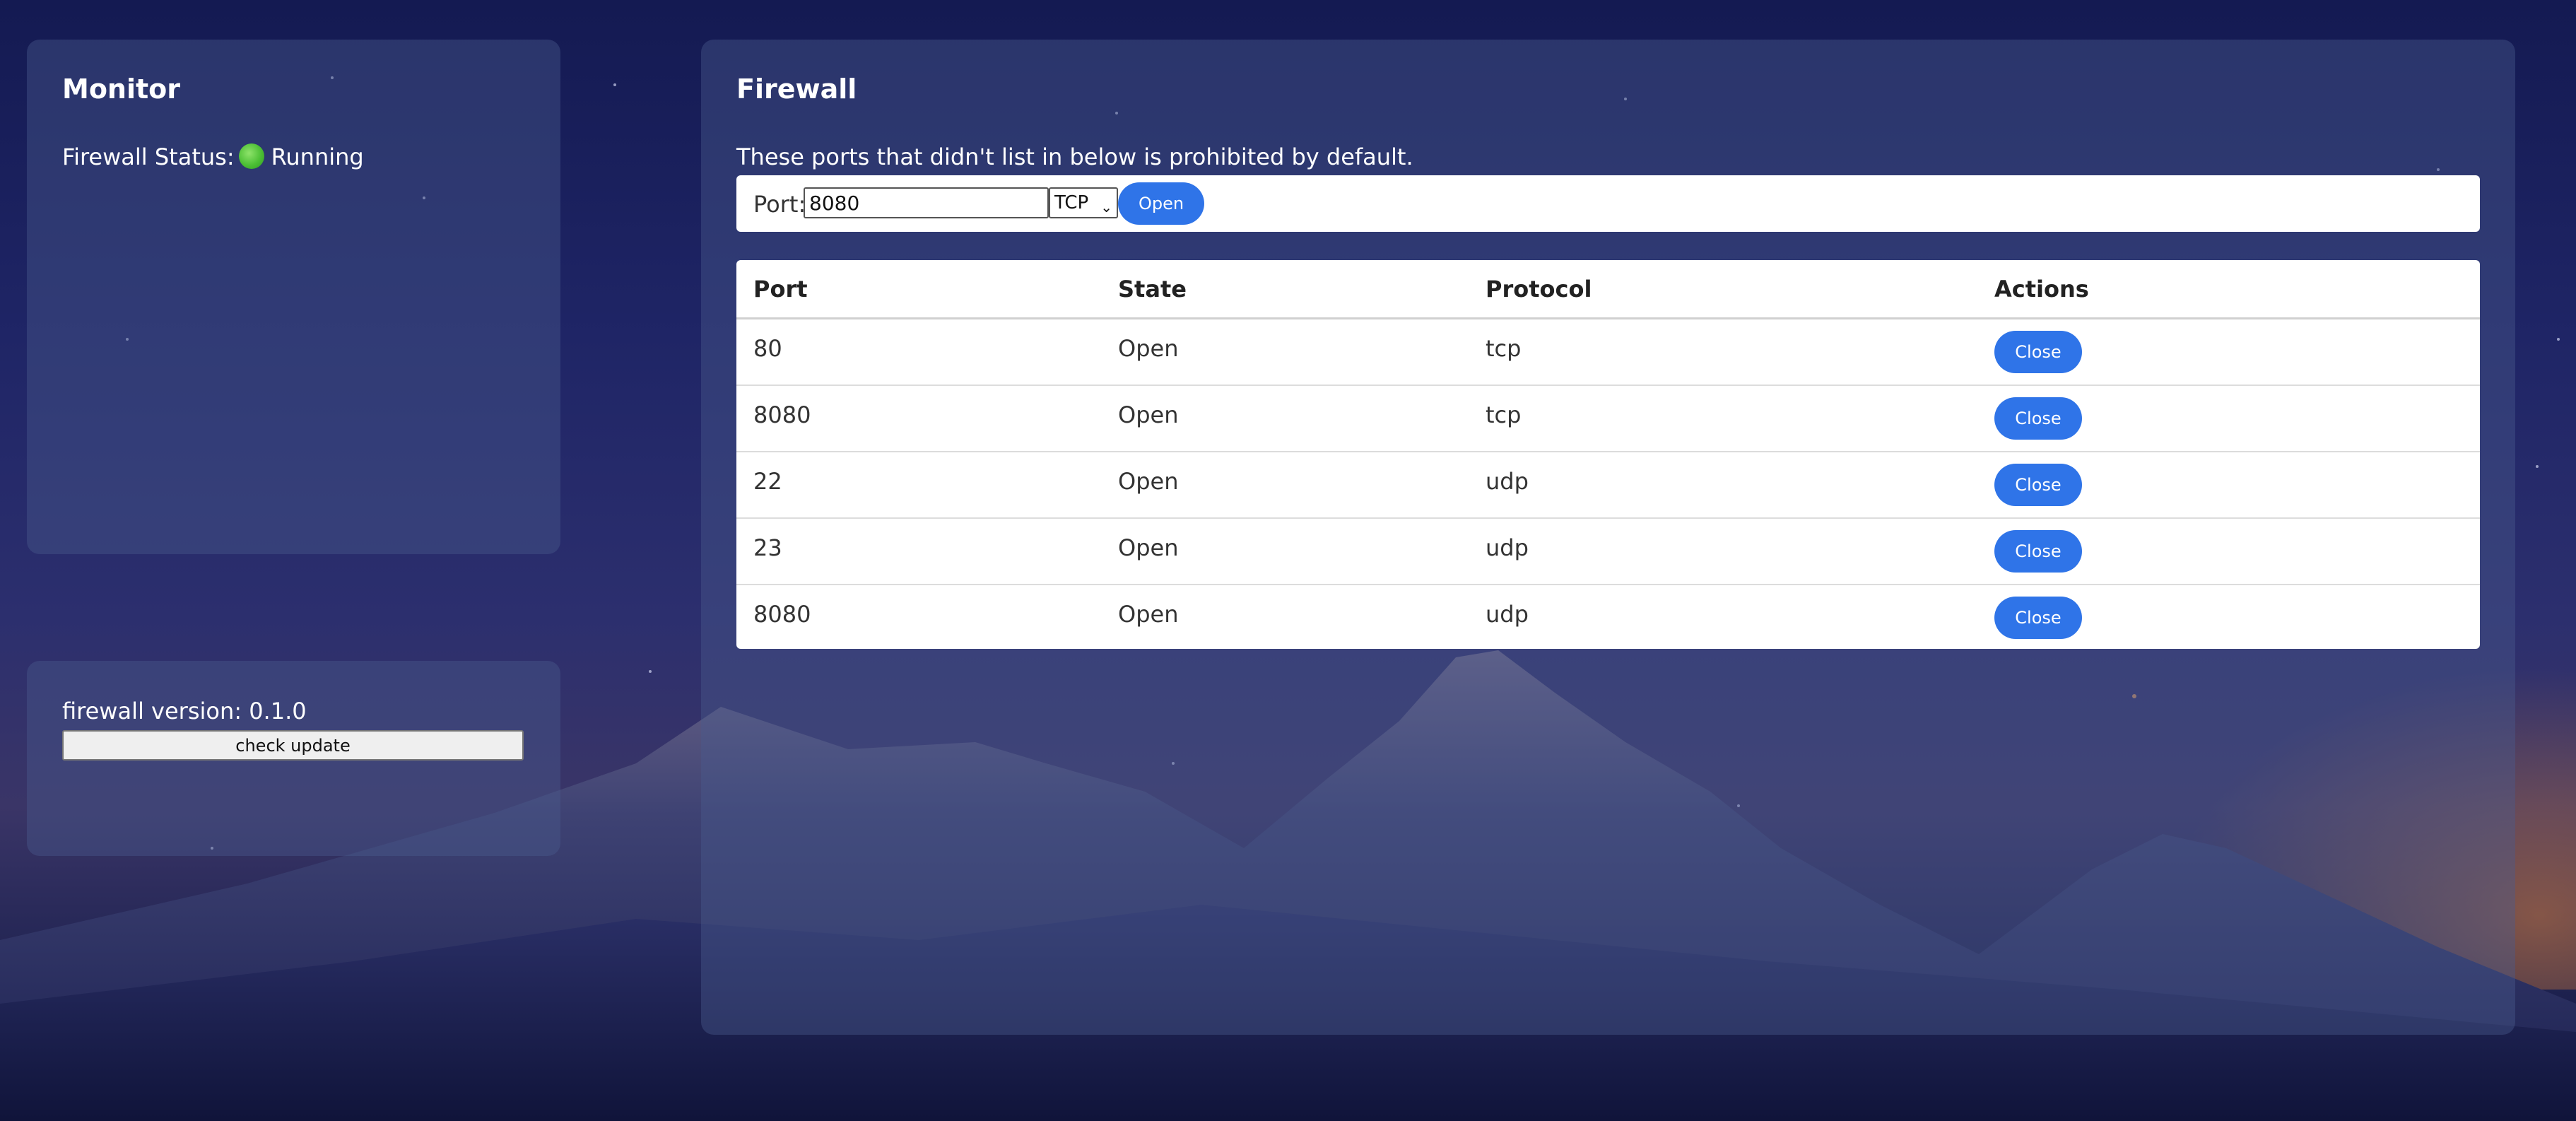  Describe the element at coordinates (1608, 419) in the screenshot. I see `table-row: 8080 Open tcp Close` at that location.